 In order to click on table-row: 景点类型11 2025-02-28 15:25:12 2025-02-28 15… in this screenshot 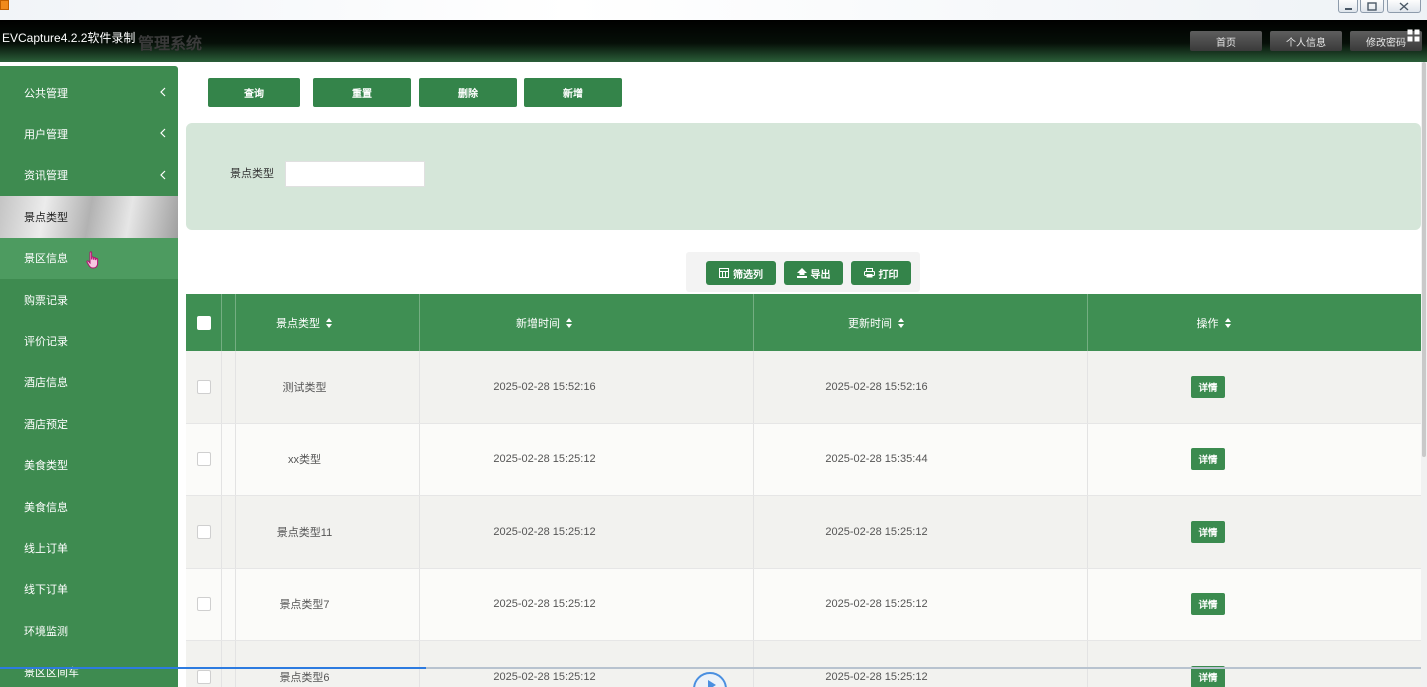, I will do `click(803, 532)`.